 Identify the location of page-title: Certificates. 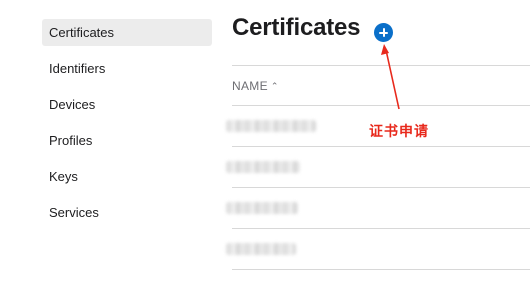
(296, 27).